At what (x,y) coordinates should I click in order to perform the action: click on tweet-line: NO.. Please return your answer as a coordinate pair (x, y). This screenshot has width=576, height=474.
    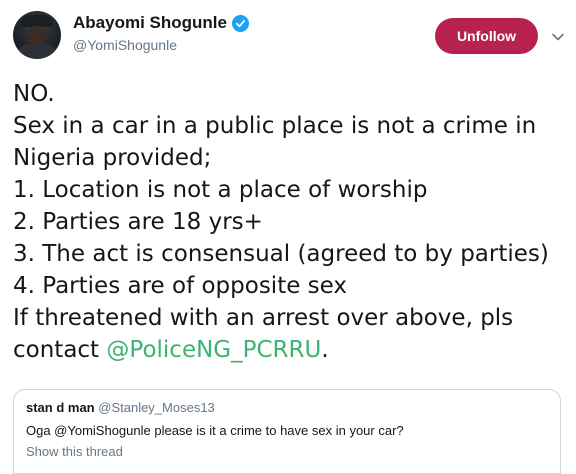
    Looking at the image, I should click on (34, 94).